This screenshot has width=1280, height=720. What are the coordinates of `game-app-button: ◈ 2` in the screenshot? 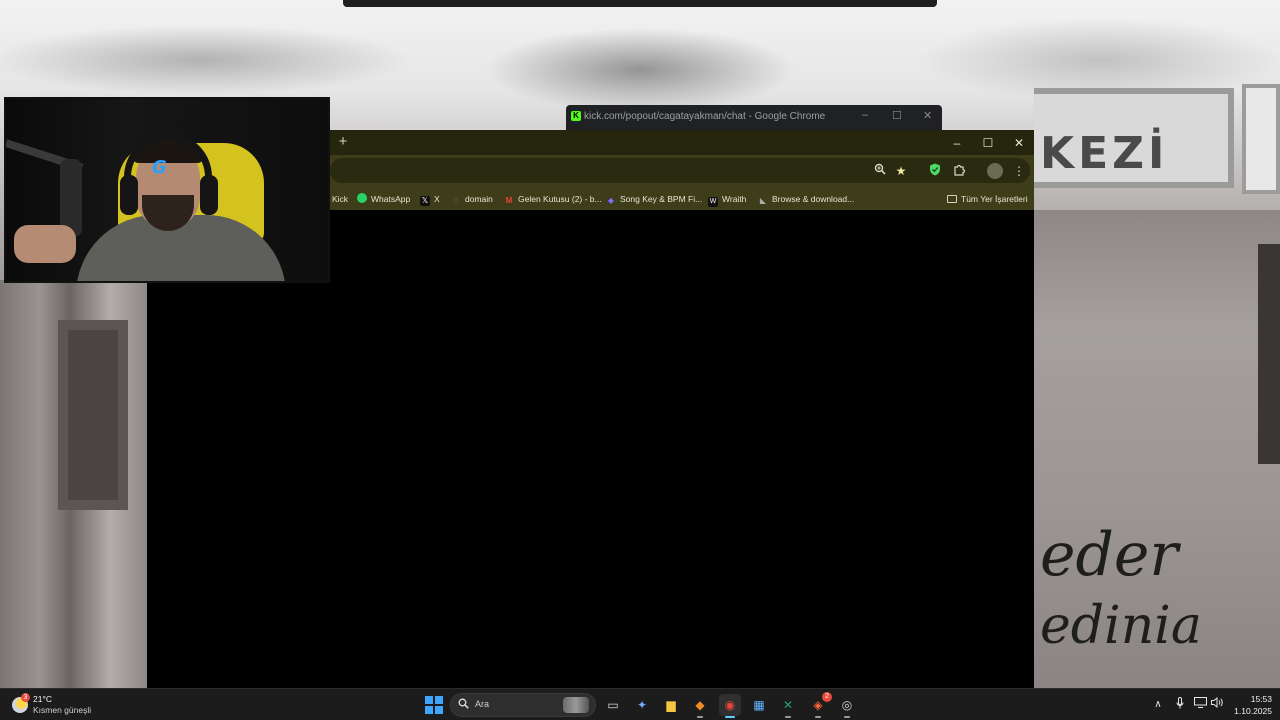 It's located at (819, 705).